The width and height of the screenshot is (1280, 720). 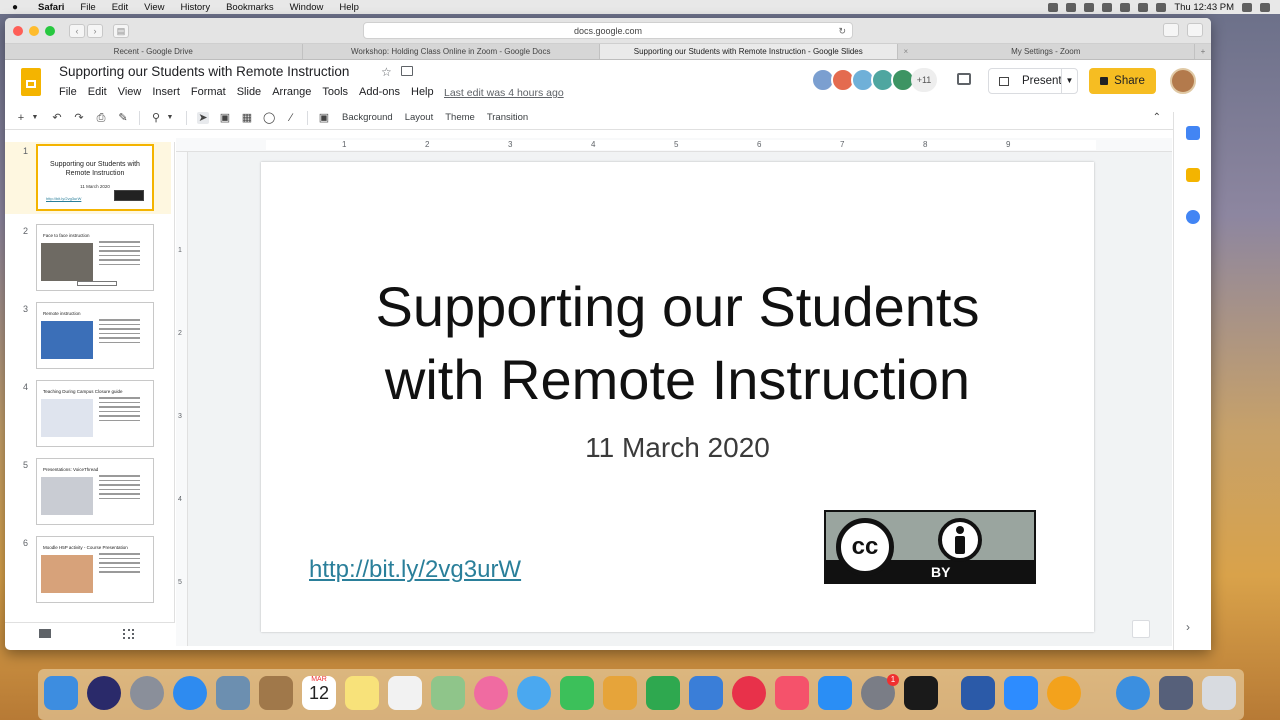 I want to click on menu-safari: Safari, so click(x=51, y=7).